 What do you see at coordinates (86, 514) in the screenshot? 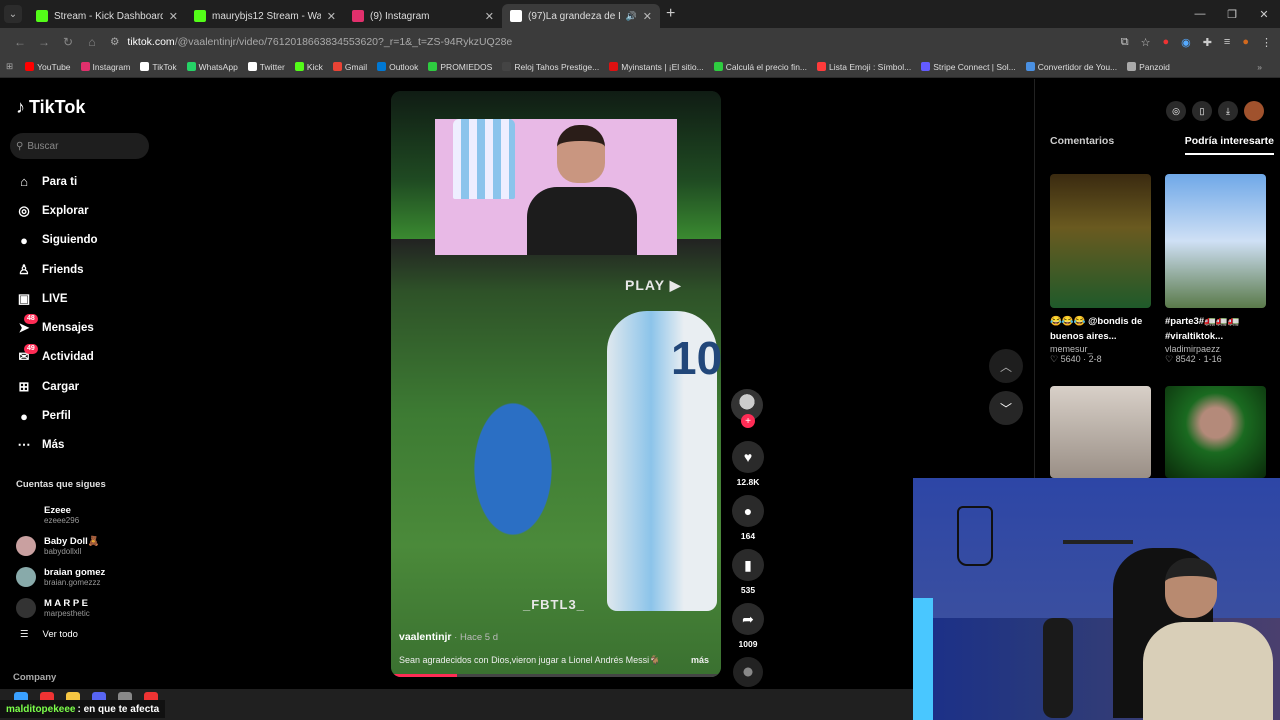
I see `following-account: Ezeee ezeee296` at bounding box center [86, 514].